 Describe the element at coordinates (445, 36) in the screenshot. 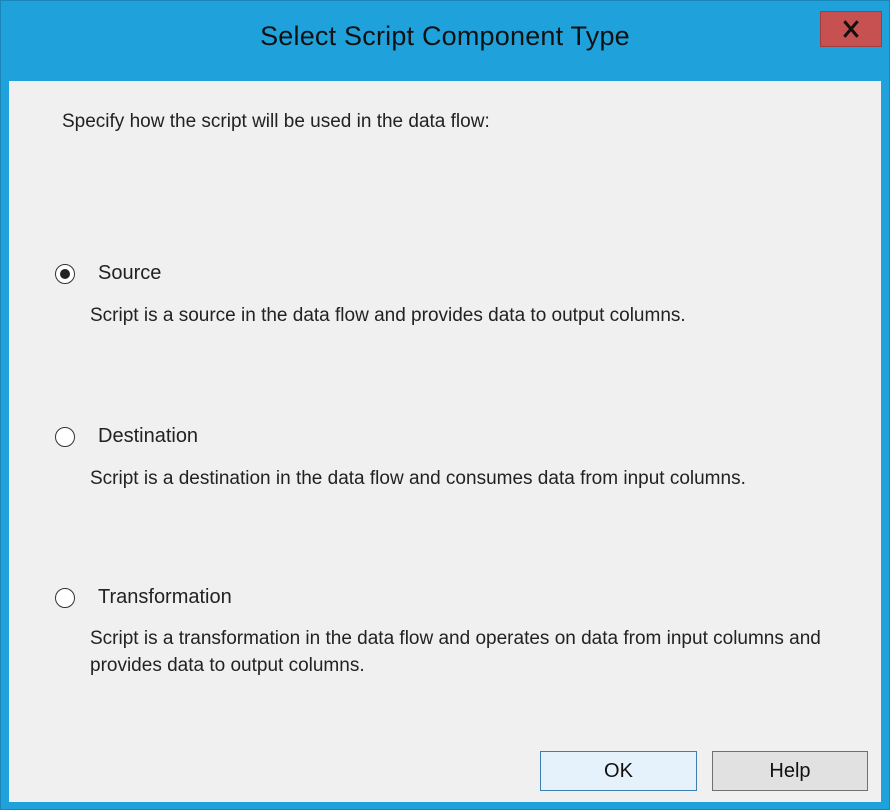

I see `dialog-title: Select Script Component Type` at that location.